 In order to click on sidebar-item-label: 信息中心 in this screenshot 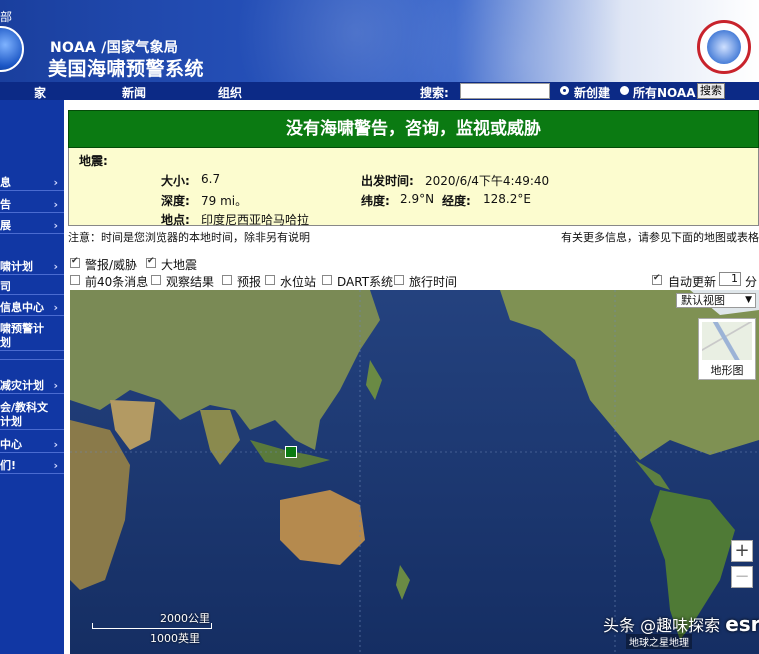, I will do `click(22, 307)`.